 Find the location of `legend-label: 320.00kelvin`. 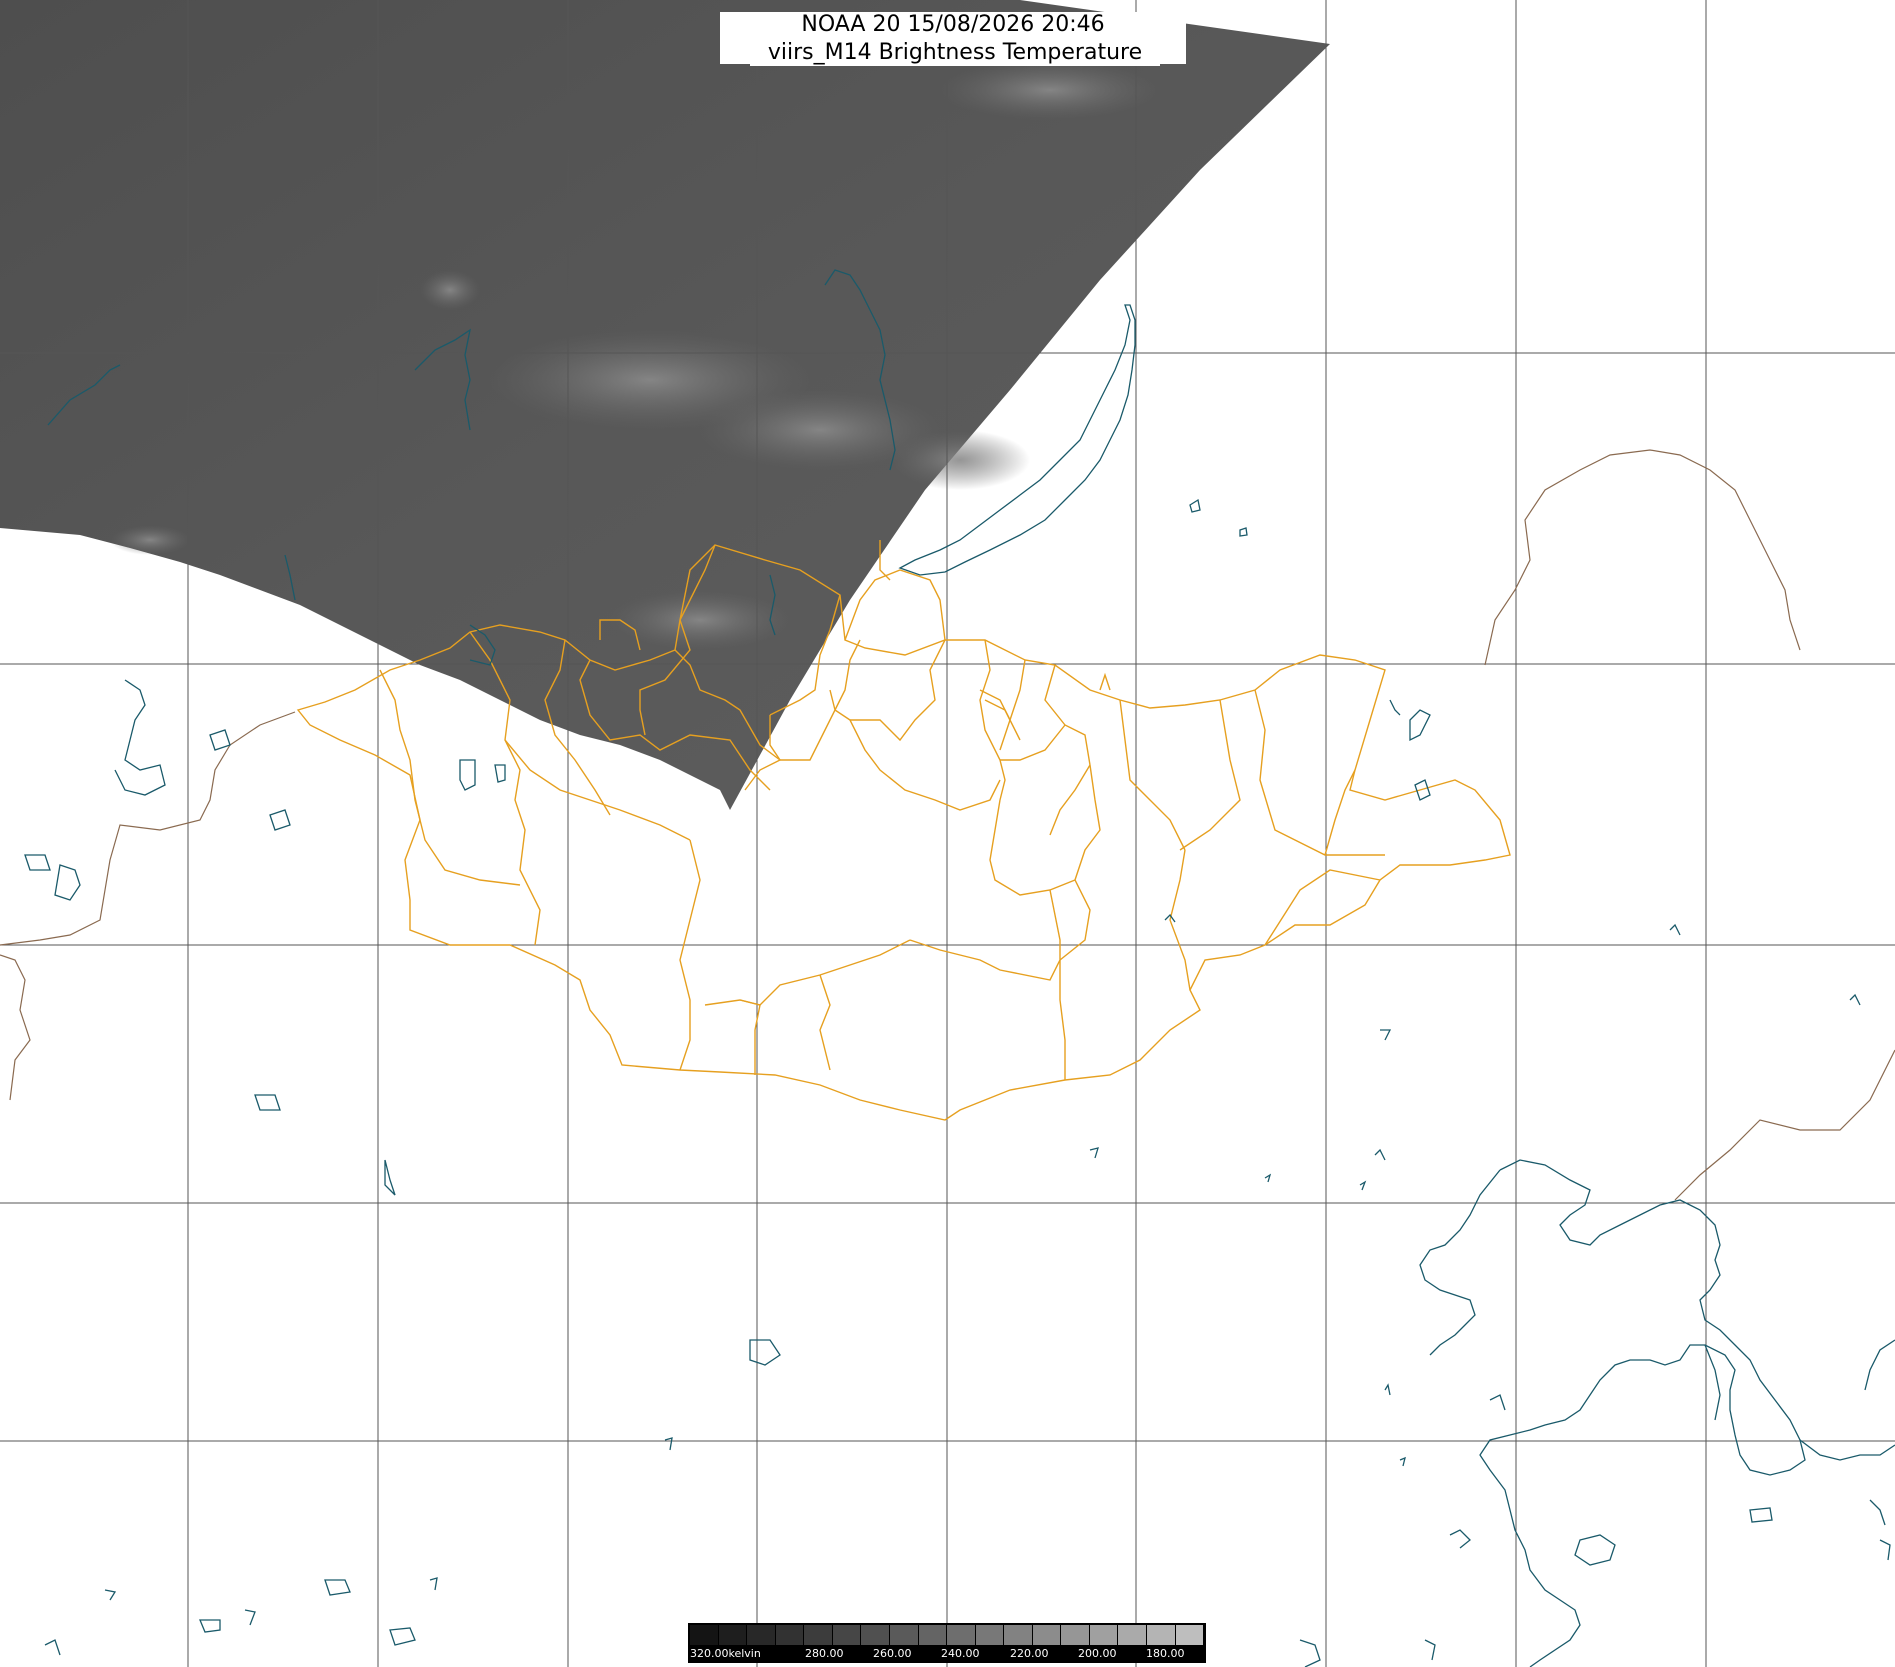

legend-label: 320.00kelvin is located at coordinates (725, 1653).